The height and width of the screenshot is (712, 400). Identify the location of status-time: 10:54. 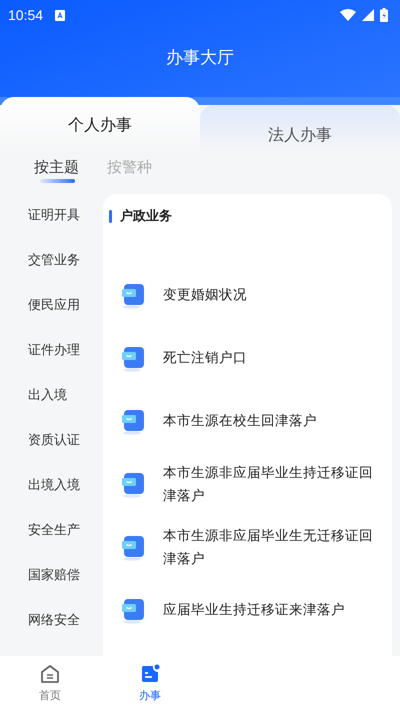
(26, 15).